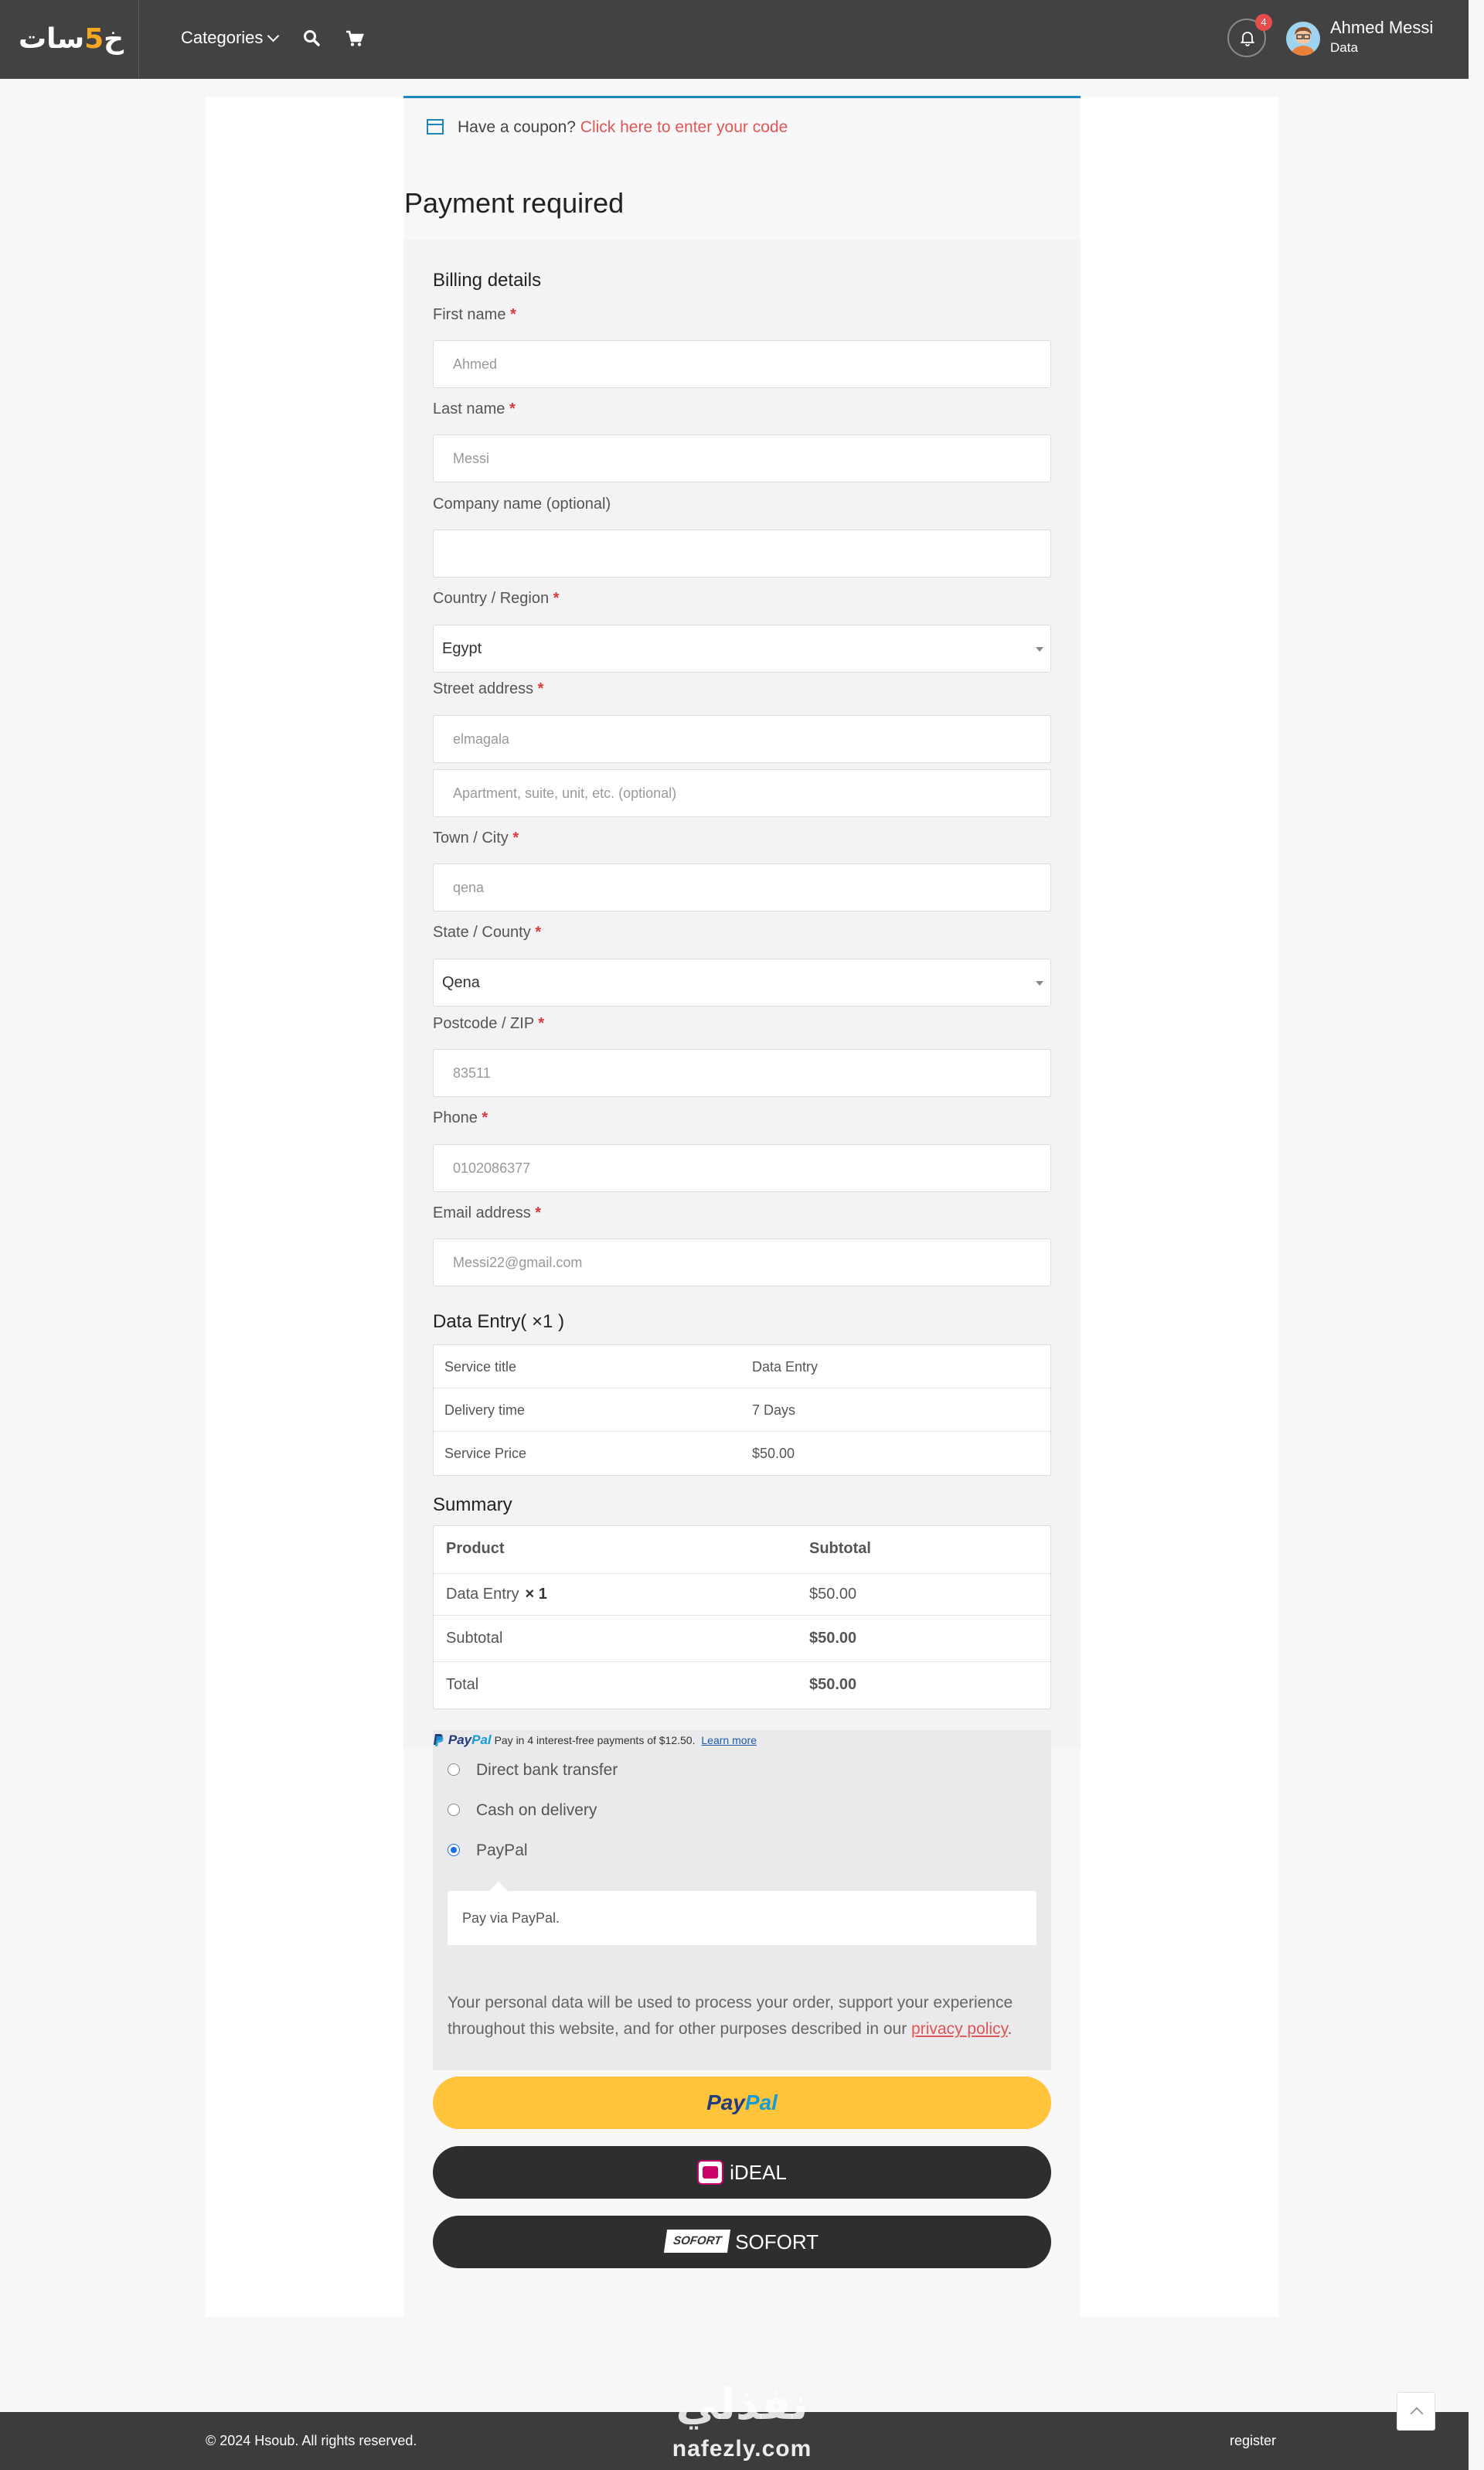 The width and height of the screenshot is (1484, 2470). I want to click on calendar-icon, so click(435, 127).